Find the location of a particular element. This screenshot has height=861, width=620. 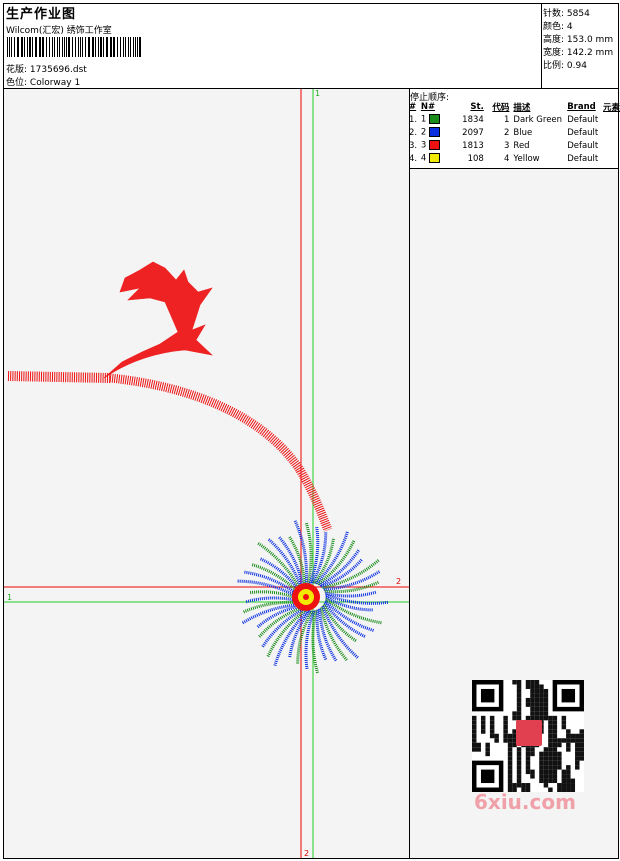

row-num: 3. is located at coordinates (413, 145).